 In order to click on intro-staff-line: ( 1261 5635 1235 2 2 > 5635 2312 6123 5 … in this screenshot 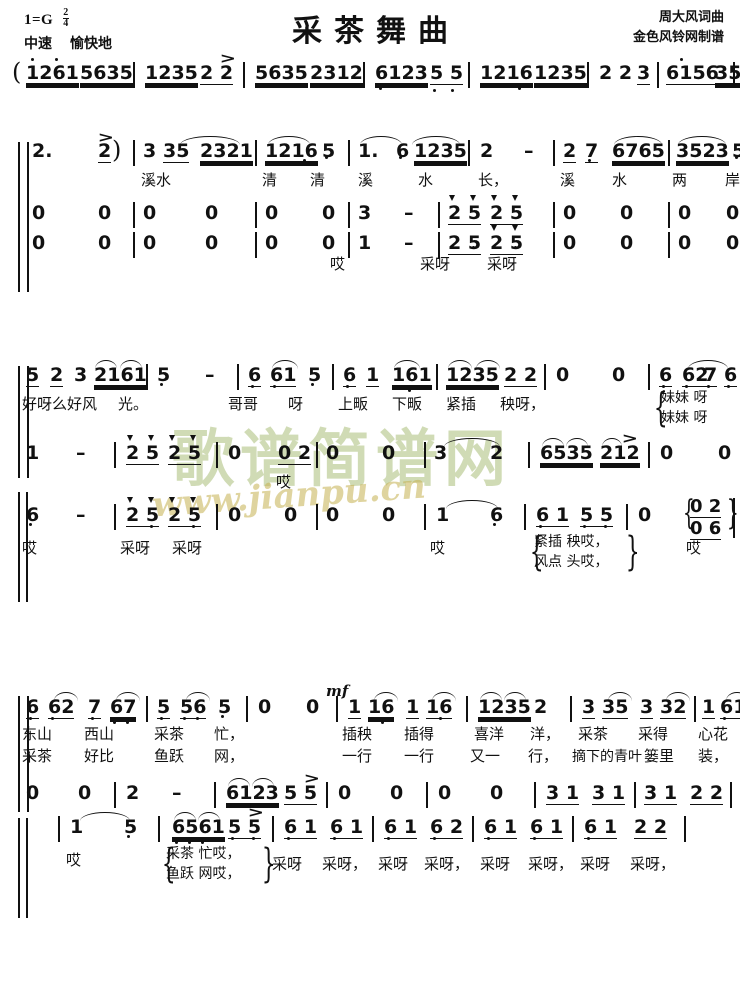, I will do `click(370, 75)`.